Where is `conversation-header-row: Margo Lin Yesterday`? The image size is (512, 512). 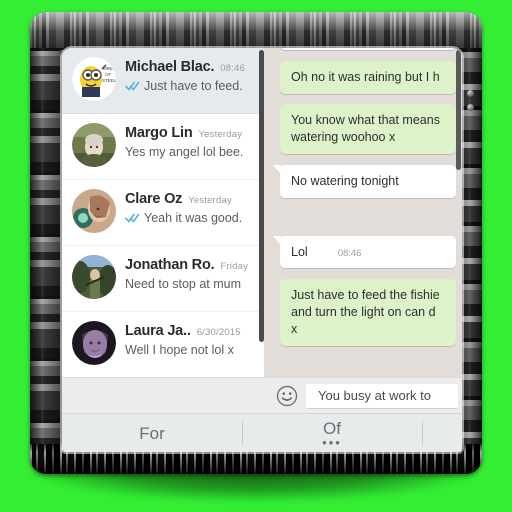
conversation-header-row: Margo Lin Yesterday is located at coordinates (191, 133).